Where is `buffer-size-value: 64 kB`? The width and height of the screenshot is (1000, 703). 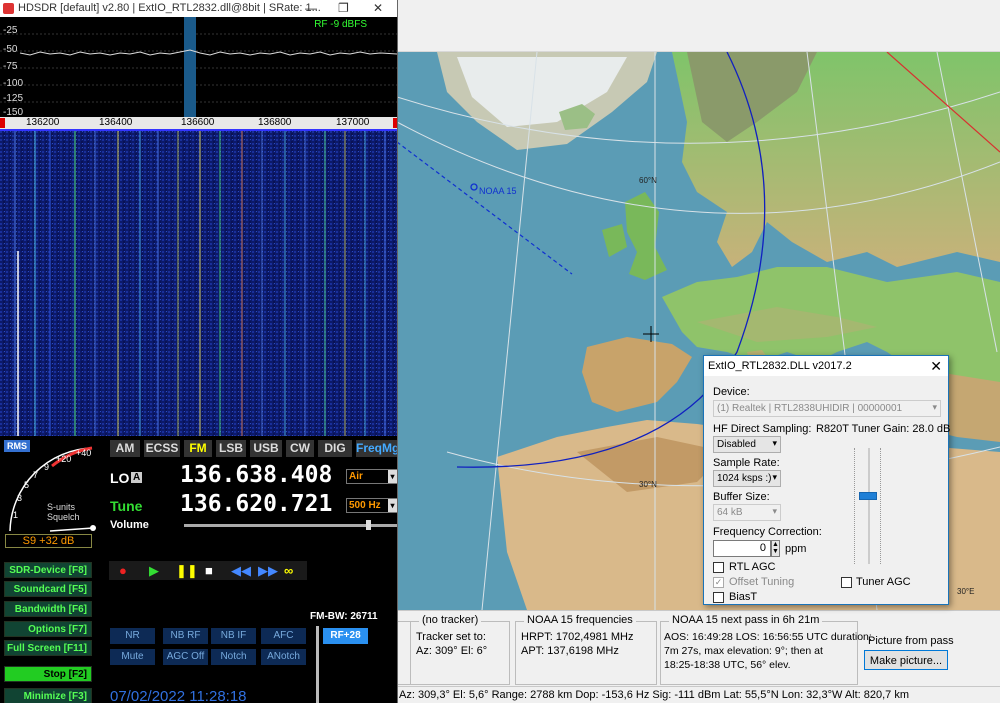 buffer-size-value: 64 kB is located at coordinates (730, 512).